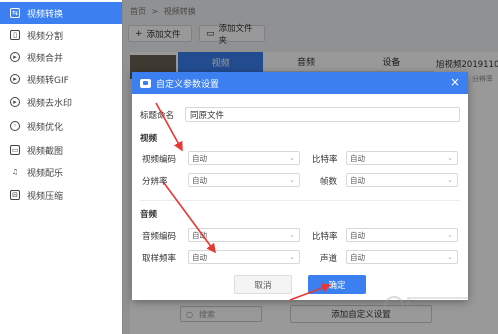 This screenshot has width=498, height=334. What do you see at coordinates (402, 158) in the screenshot?
I see `bitrate-select: 自动 ⌄` at bounding box center [402, 158].